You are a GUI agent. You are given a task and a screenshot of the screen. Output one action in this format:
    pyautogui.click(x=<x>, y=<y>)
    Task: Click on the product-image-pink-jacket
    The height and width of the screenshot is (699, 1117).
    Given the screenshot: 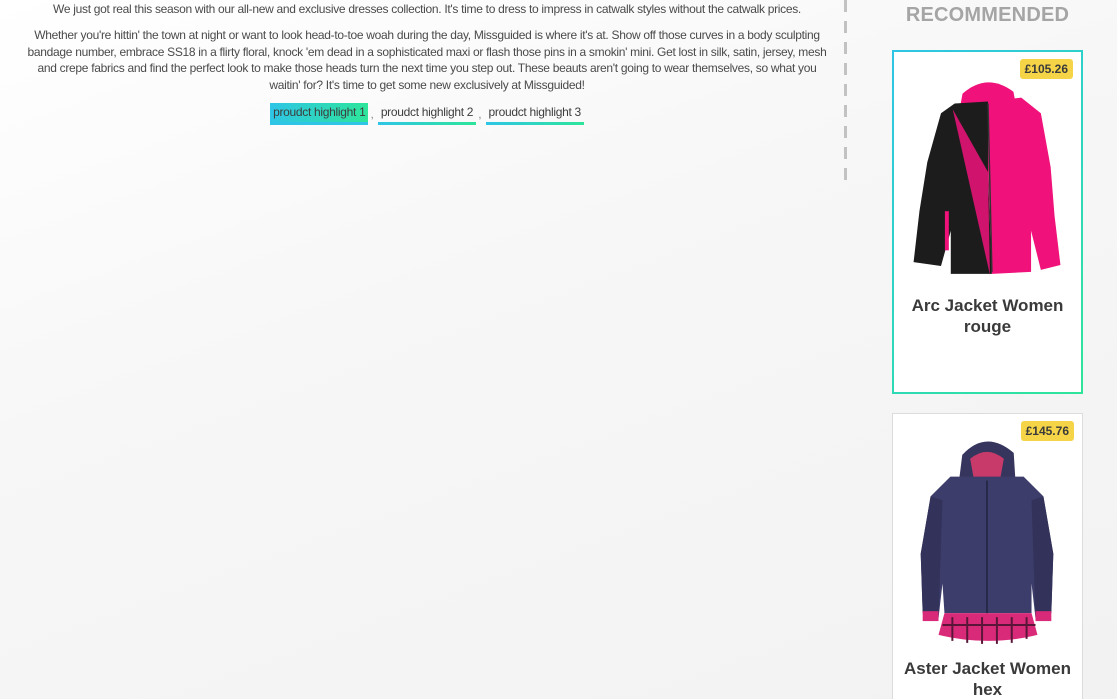 What is the action you would take?
    pyautogui.click(x=987, y=178)
    